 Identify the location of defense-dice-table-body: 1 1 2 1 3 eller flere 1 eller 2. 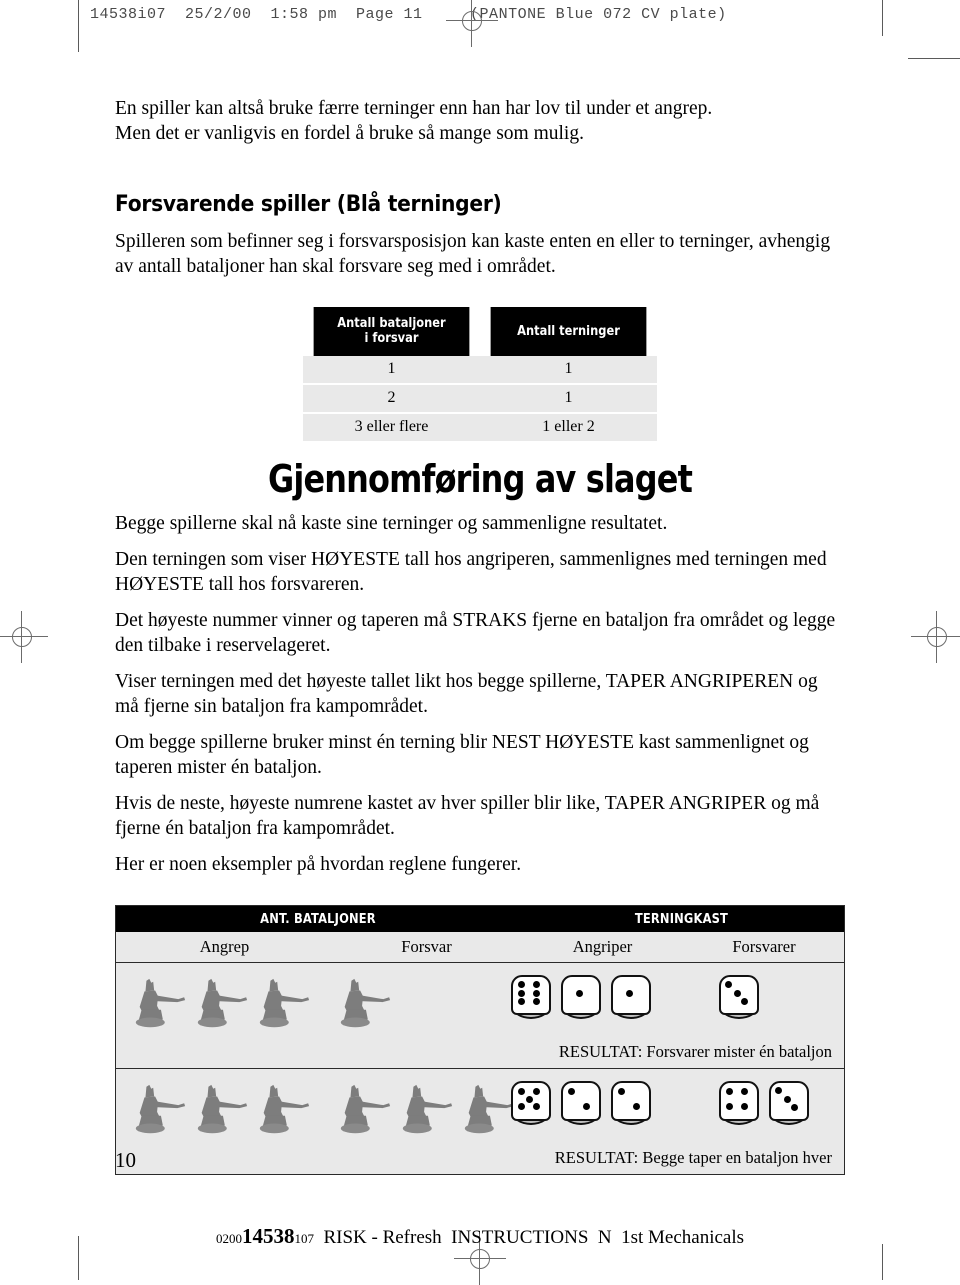
(480, 398).